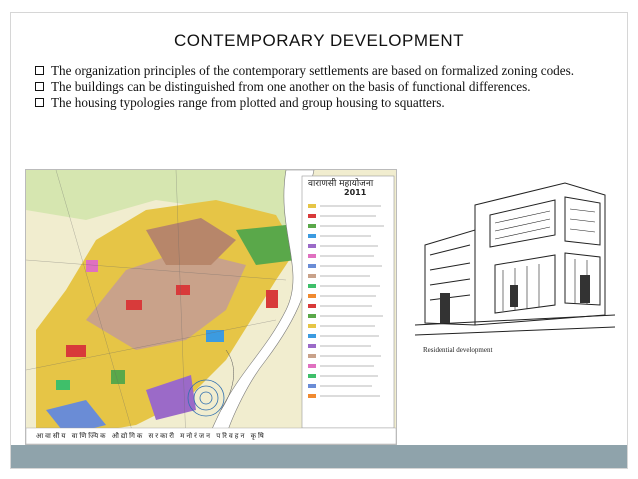 Image resolution: width=638 pixels, height=479 pixels. I want to click on residential-sketch-drawing, so click(515, 259).